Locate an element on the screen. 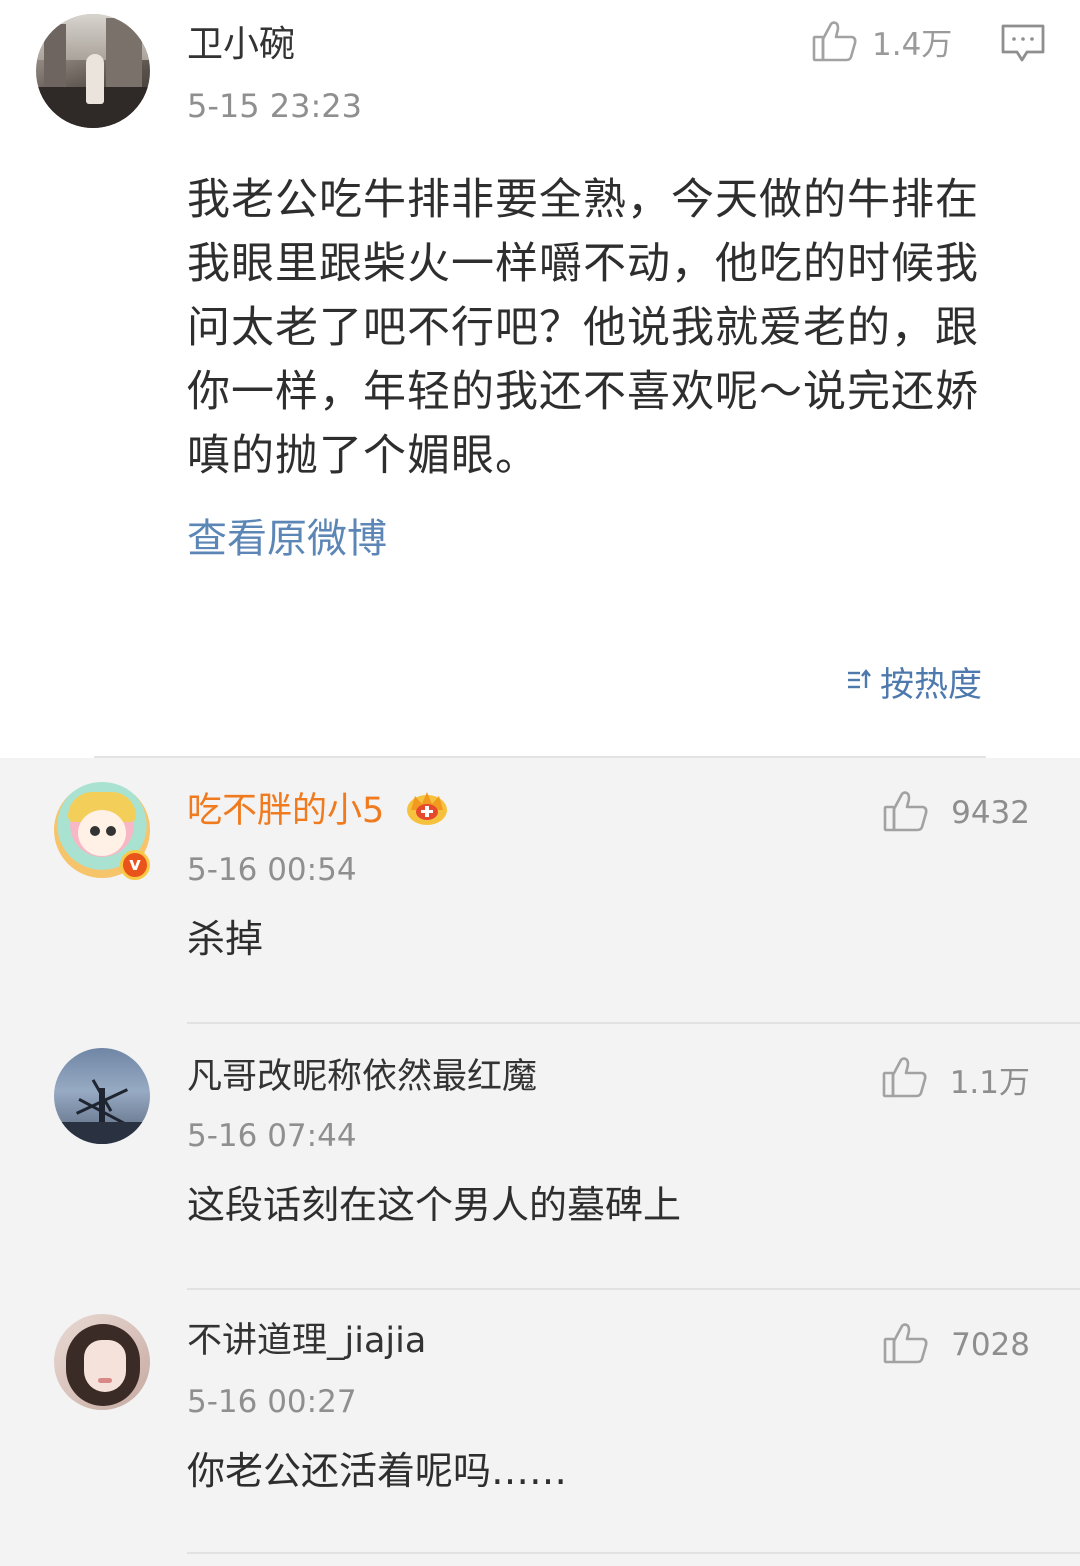  comment-like-count: 1.1万 is located at coordinates (989, 1082).